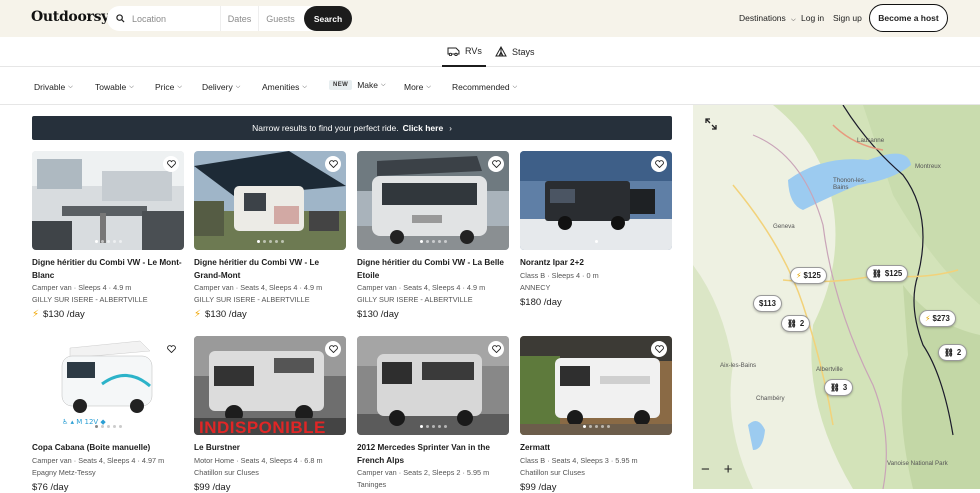 The width and height of the screenshot is (980, 493). I want to click on listing-price-row: $76 /day, so click(108, 487).